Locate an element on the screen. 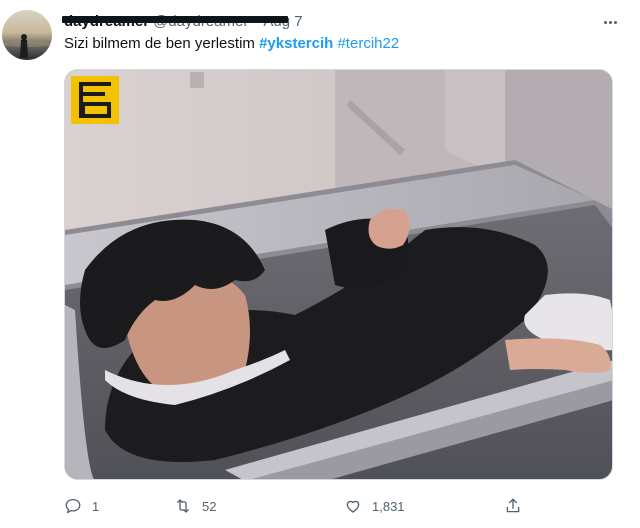 Image resolution: width=640 pixels, height=528 pixels. like-button: 1,831 is located at coordinates (374, 506).